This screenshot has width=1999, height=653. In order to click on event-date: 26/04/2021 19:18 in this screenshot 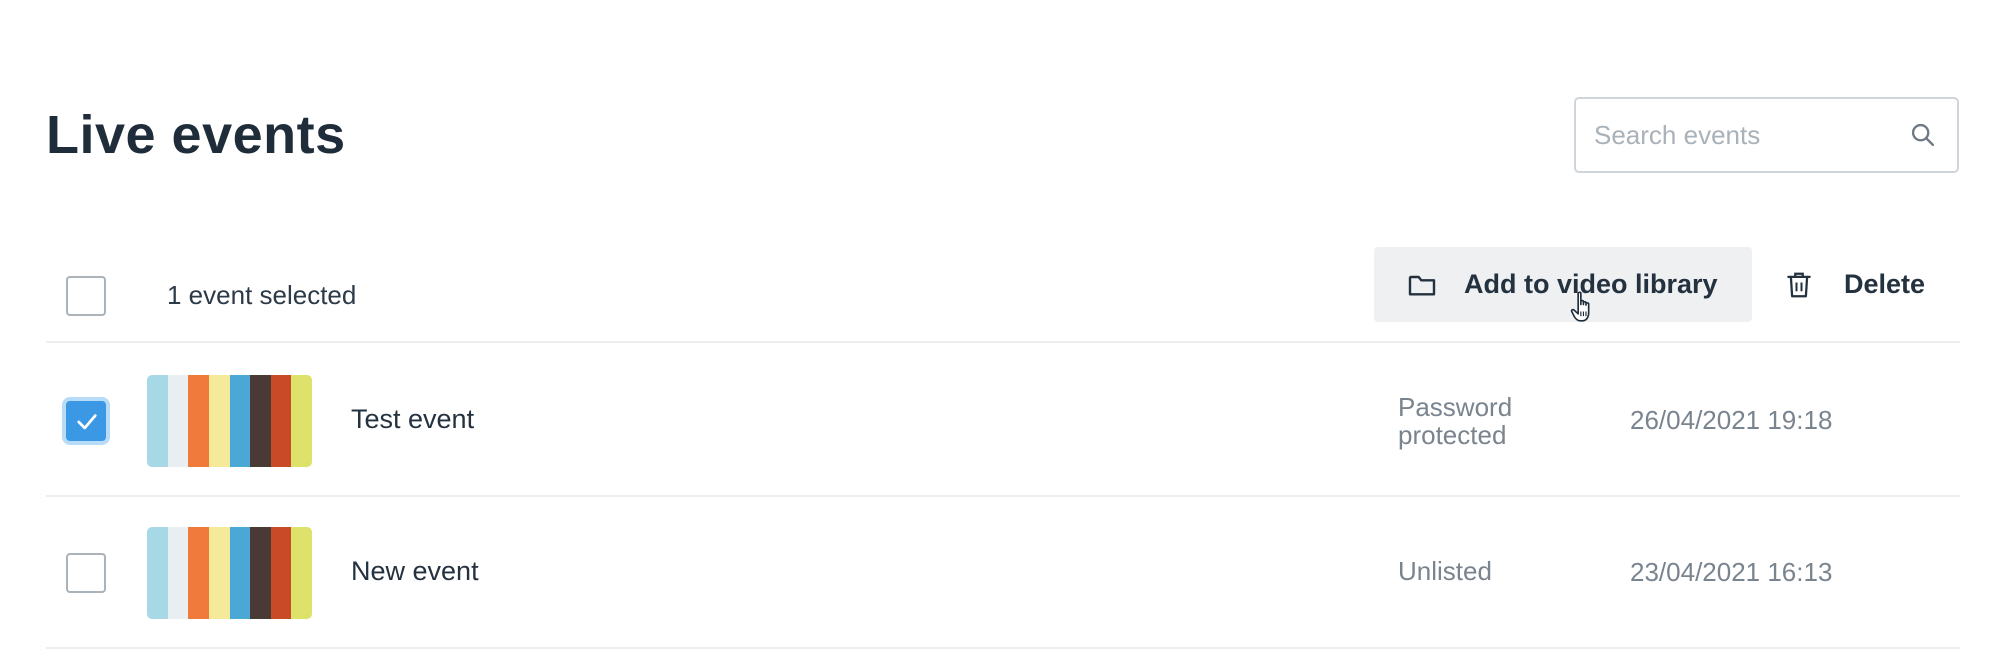, I will do `click(1731, 420)`.